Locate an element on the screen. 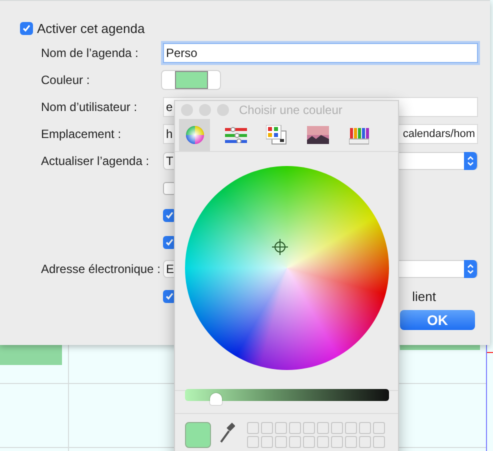 The height and width of the screenshot is (451, 493). pencils-icon is located at coordinates (358, 135).